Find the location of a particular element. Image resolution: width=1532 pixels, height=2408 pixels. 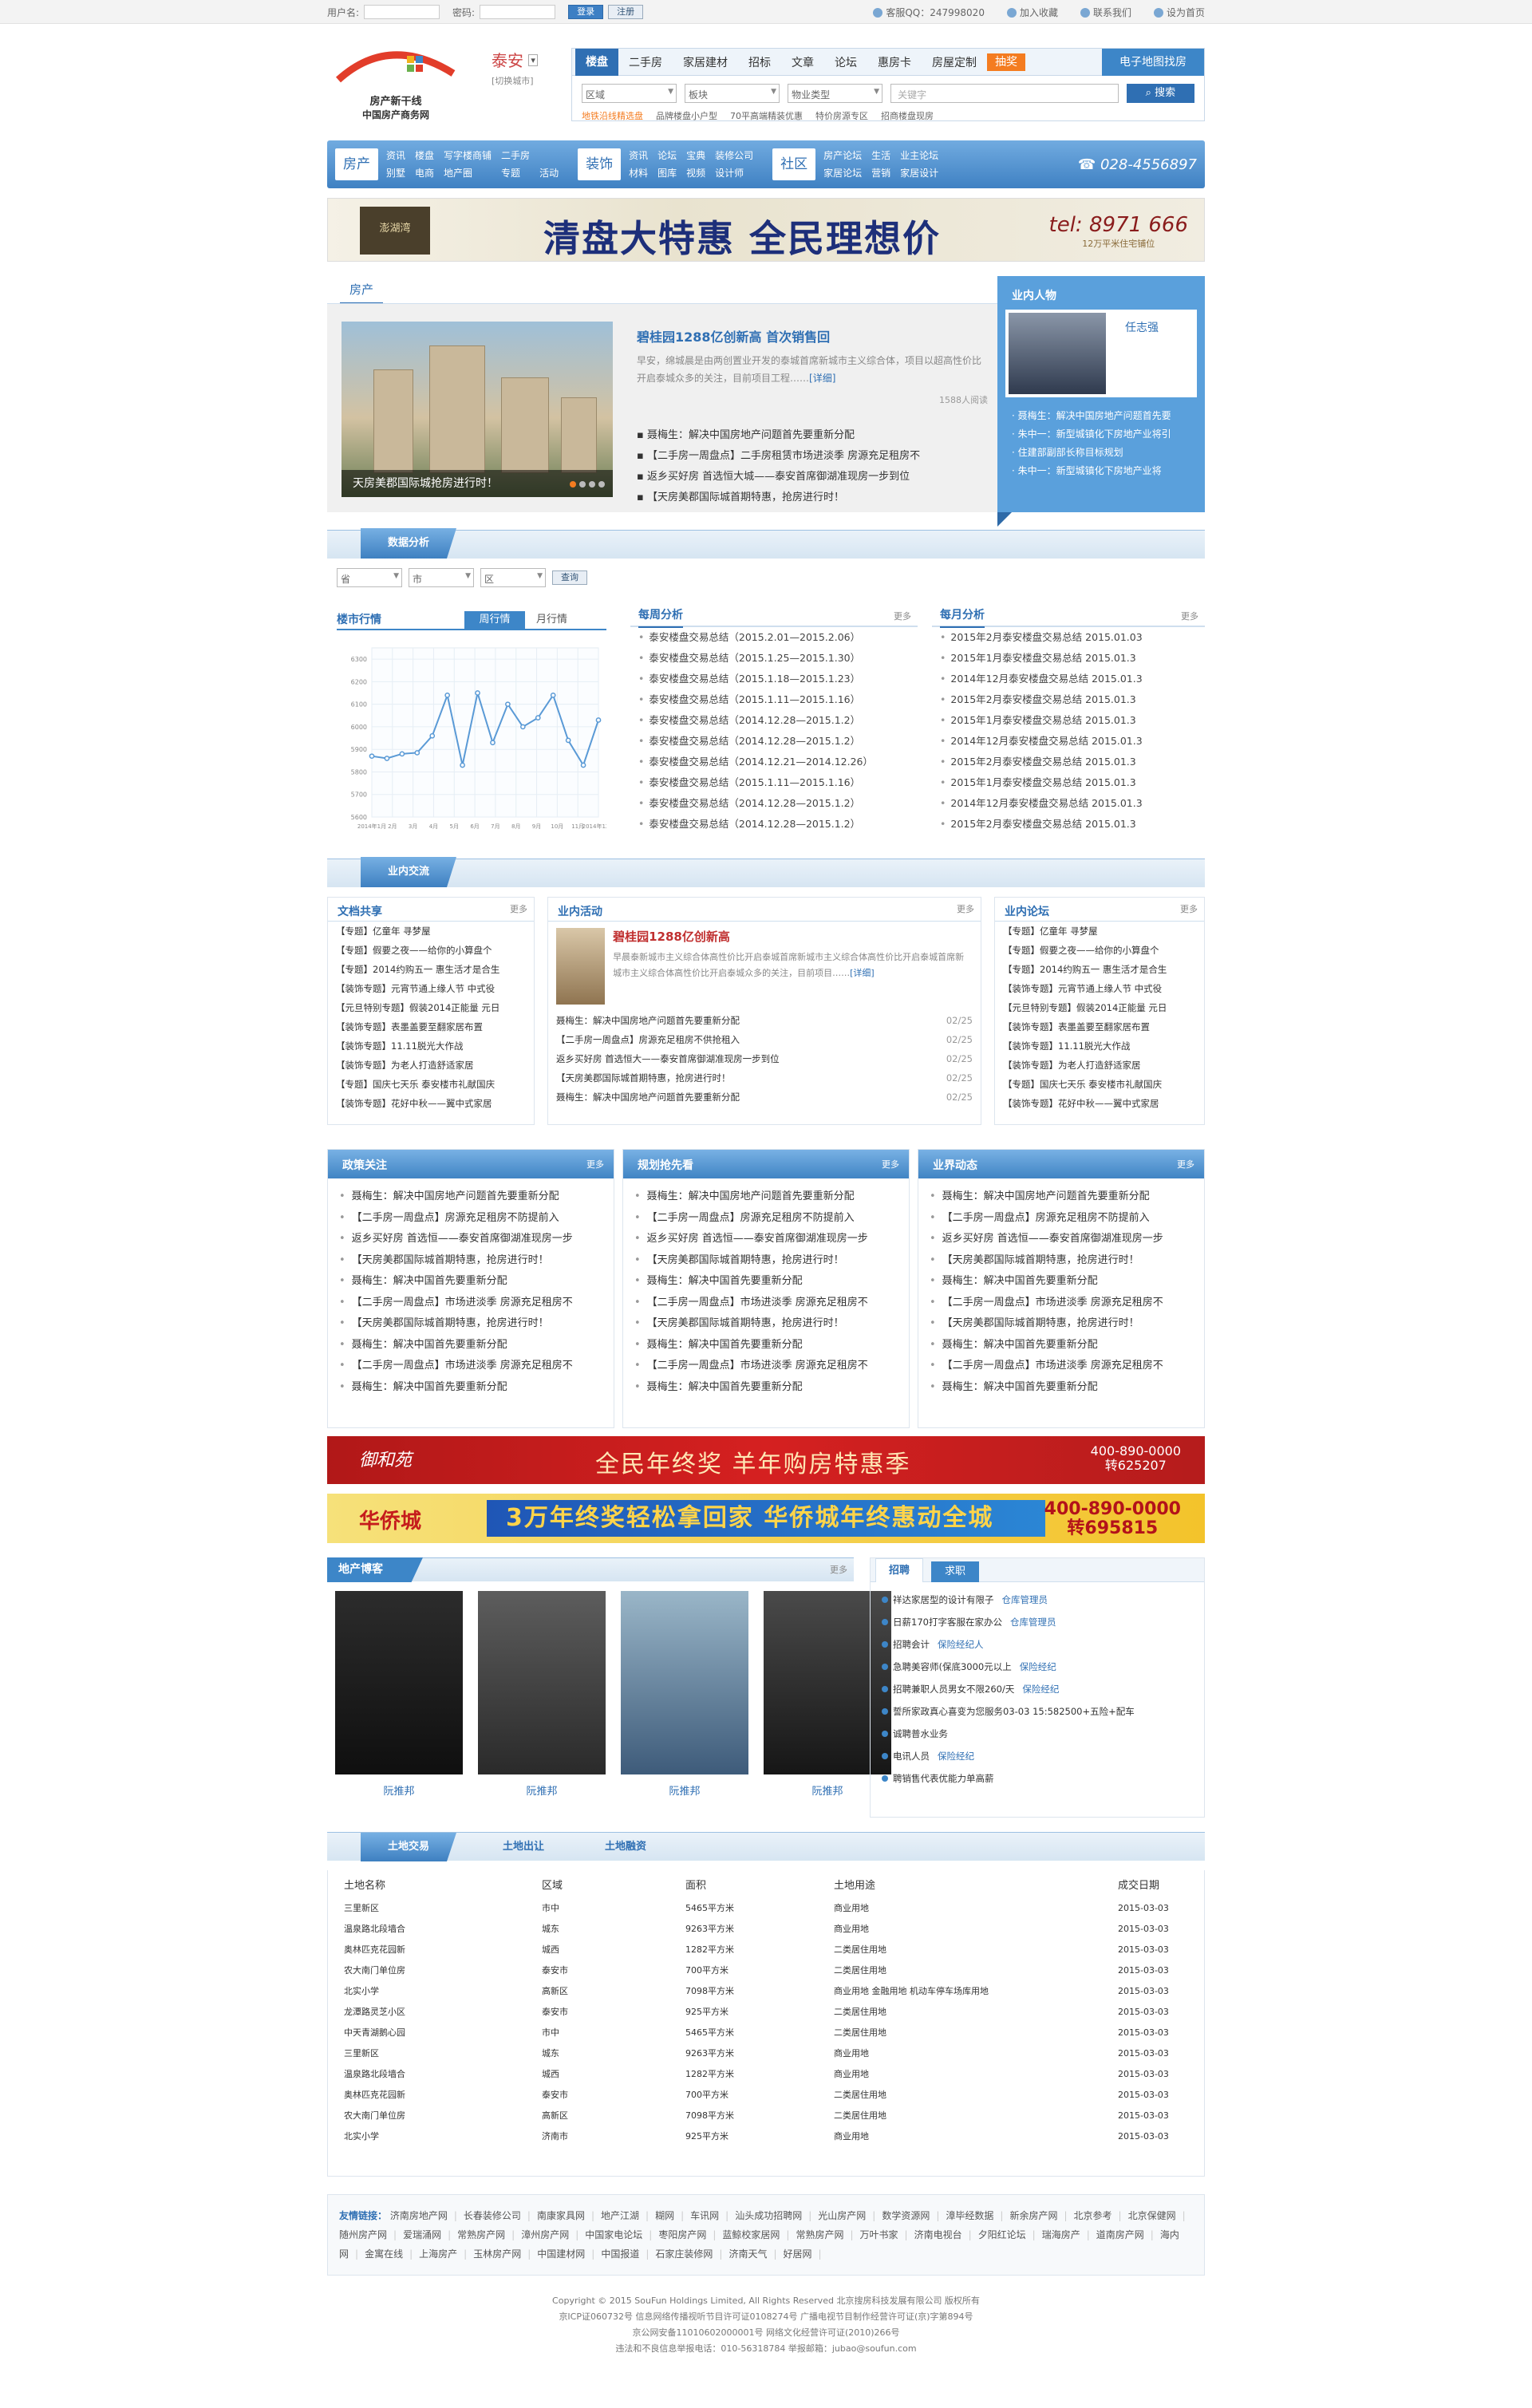

person-card: 任志强 is located at coordinates (1101, 353).